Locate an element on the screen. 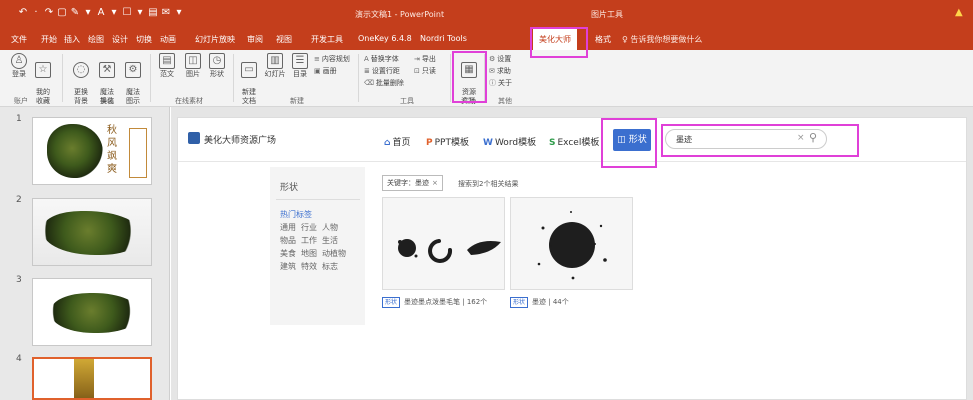 The height and width of the screenshot is (400, 973). change-background-button: ◌ 更换 背景 is located at coordinates (81, 79).